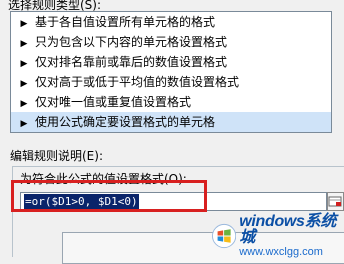 This screenshot has height=264, width=344. Describe the element at coordinates (125, 122) in the screenshot. I see `rule-item-label: 使用公式确定要设置格式的单元格` at that location.